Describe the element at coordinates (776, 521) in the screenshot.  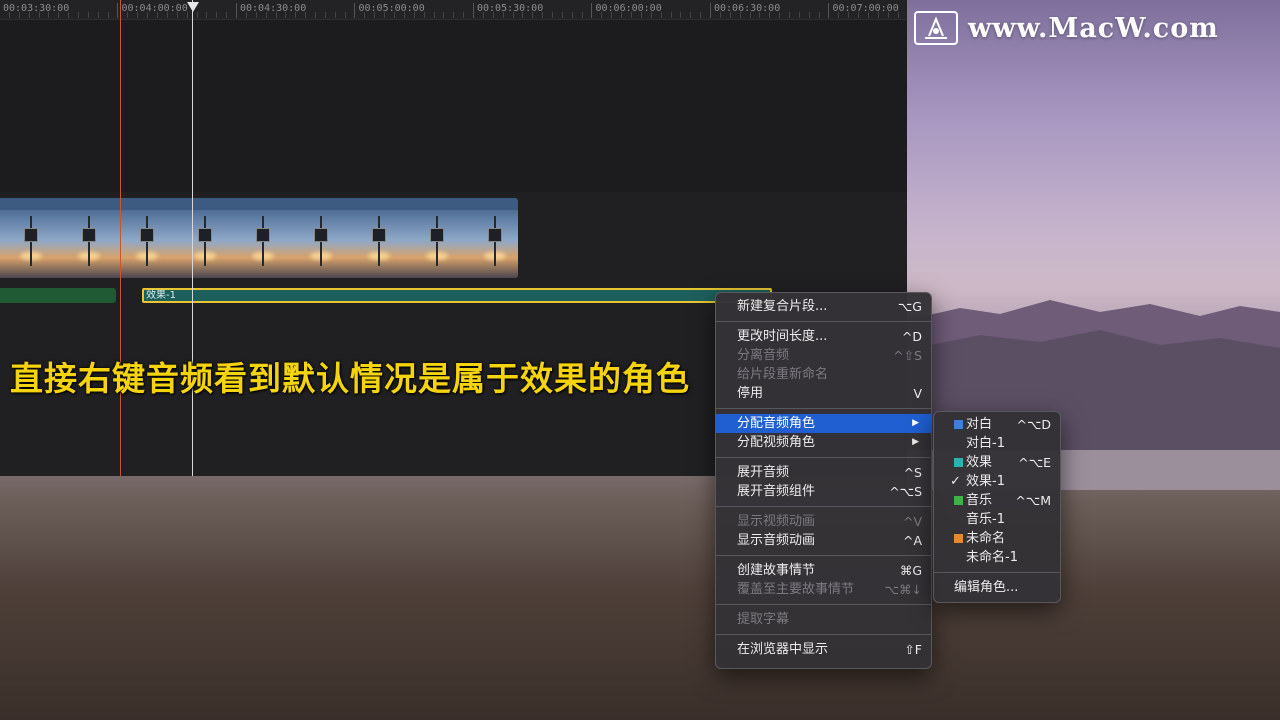
I see `menu-item-label: 显示视频动画` at that location.